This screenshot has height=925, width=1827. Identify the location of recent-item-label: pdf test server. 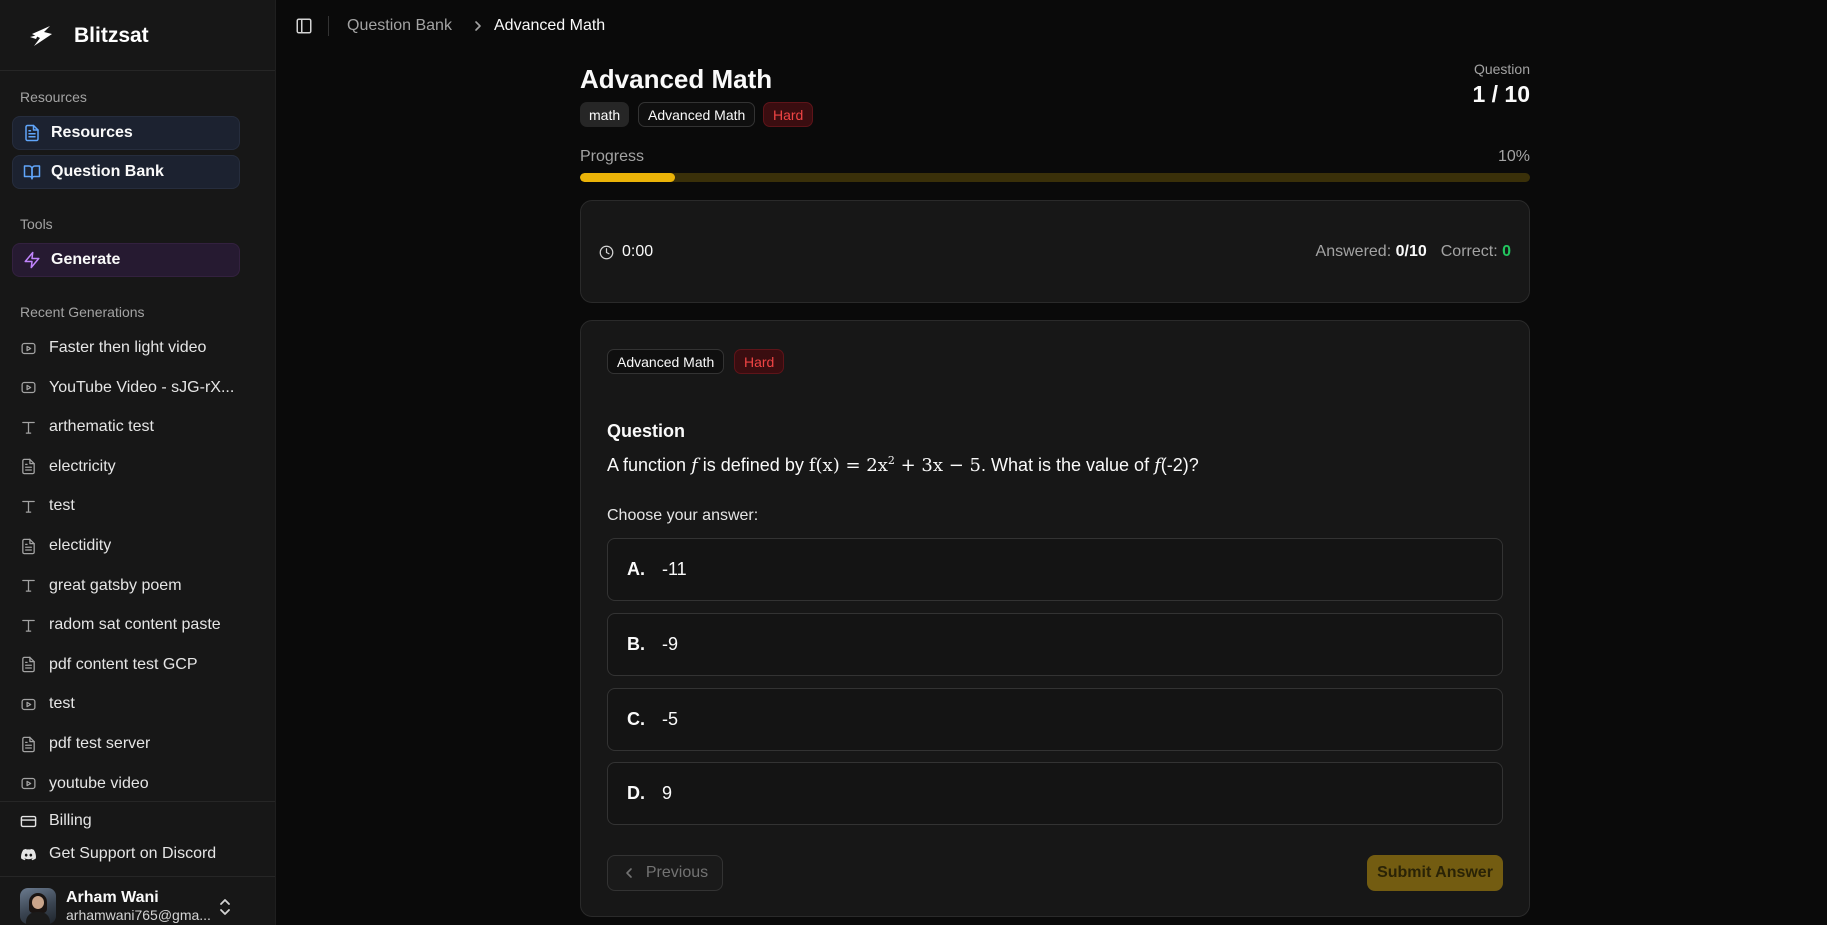
(100, 743).